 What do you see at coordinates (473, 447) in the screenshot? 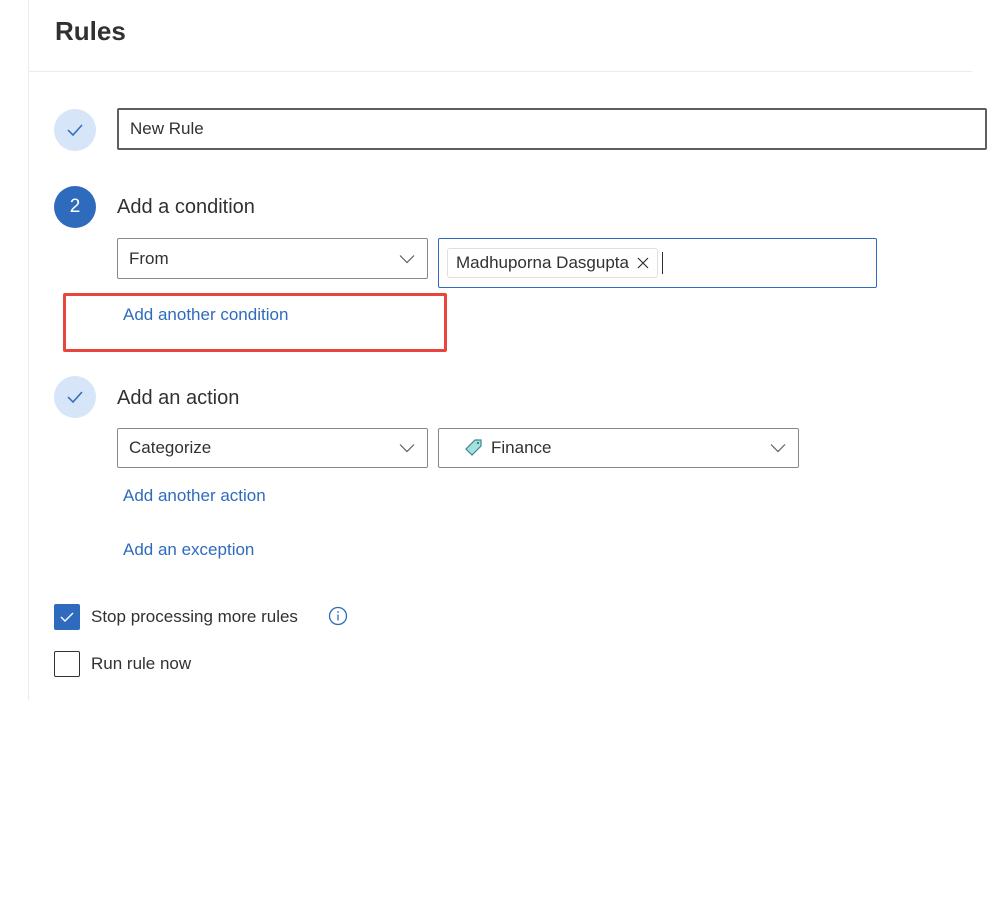
I see `tag-icon` at bounding box center [473, 447].